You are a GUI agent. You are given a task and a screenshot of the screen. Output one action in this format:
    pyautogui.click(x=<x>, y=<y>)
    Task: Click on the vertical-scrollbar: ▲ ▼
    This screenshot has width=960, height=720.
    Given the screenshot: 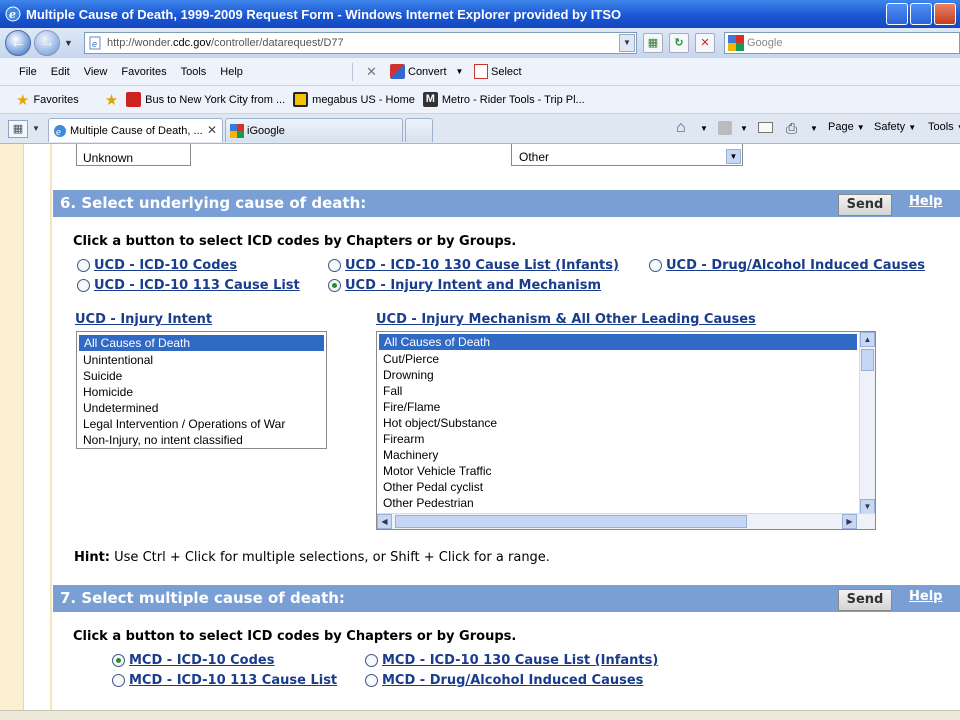 What is the action you would take?
    pyautogui.click(x=867, y=423)
    